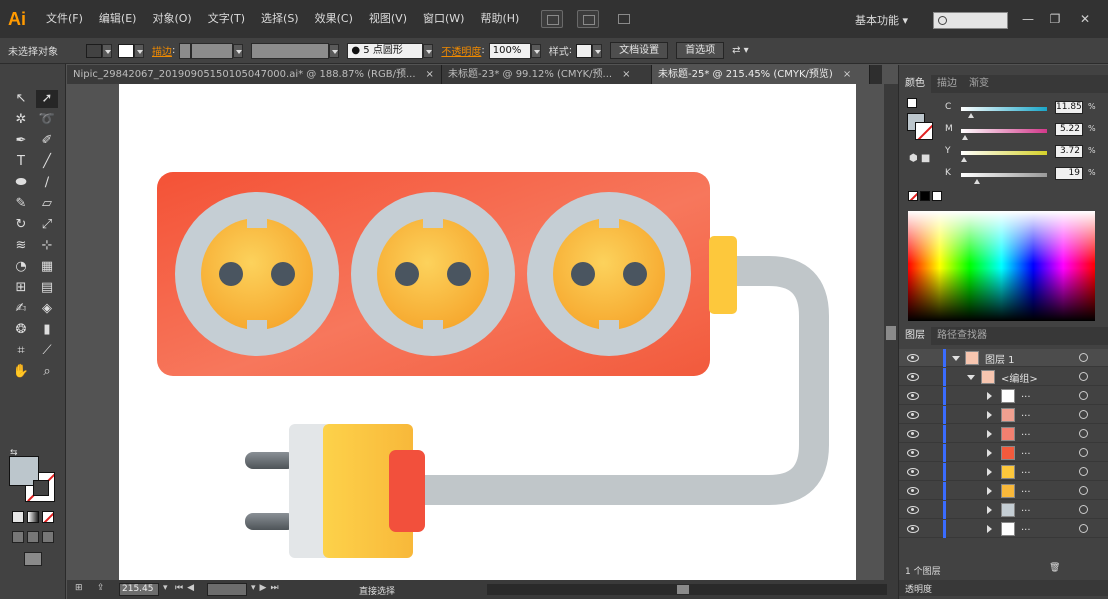 The width and height of the screenshot is (1108, 599). What do you see at coordinates (47, 309) in the screenshot?
I see `blend-tool-icon: ◈` at bounding box center [47, 309].